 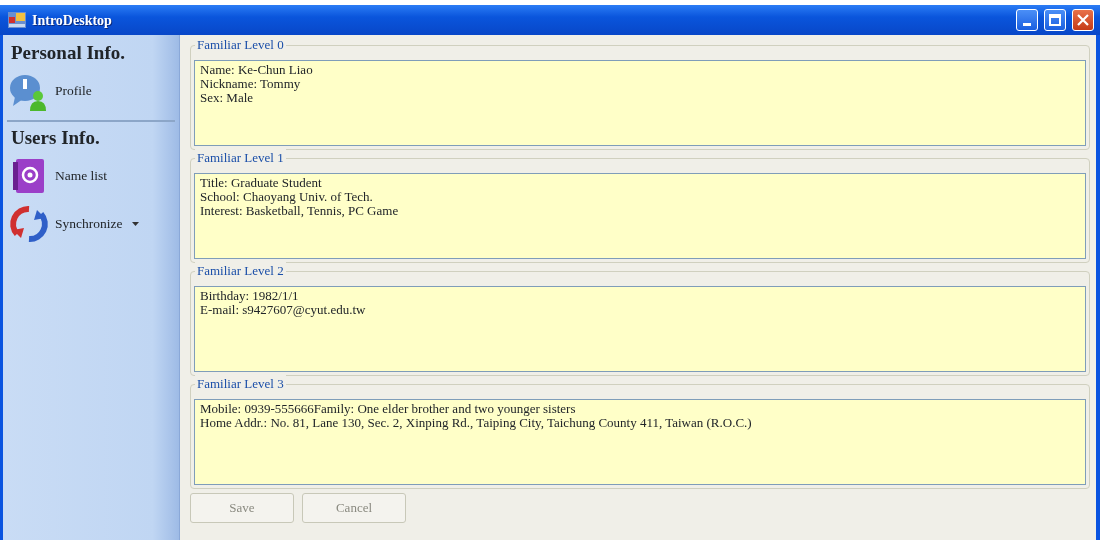 What do you see at coordinates (136, 224) in the screenshot?
I see `caret-icon` at bounding box center [136, 224].